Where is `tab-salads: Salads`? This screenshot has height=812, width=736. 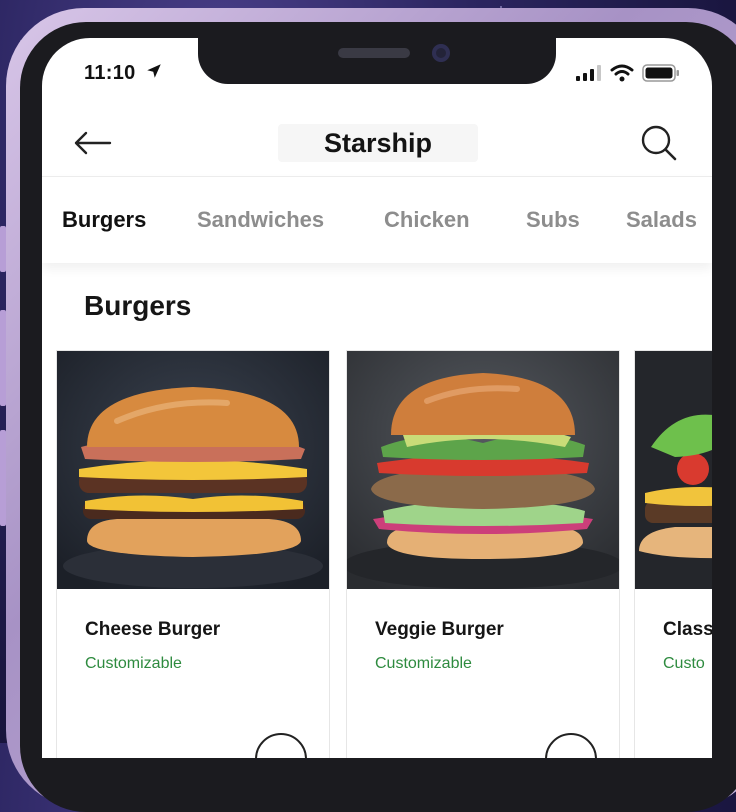
tab-salads: Salads is located at coordinates (661, 220).